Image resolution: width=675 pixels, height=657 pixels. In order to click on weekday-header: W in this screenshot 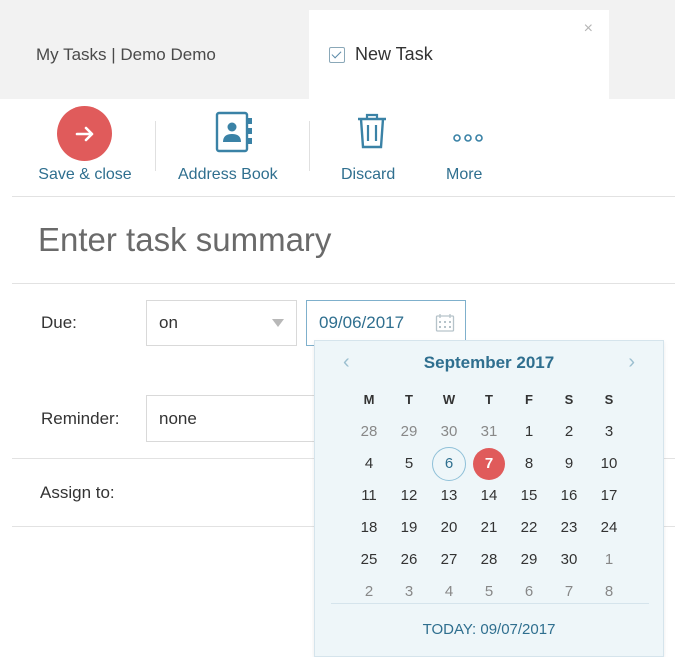, I will do `click(449, 399)`.